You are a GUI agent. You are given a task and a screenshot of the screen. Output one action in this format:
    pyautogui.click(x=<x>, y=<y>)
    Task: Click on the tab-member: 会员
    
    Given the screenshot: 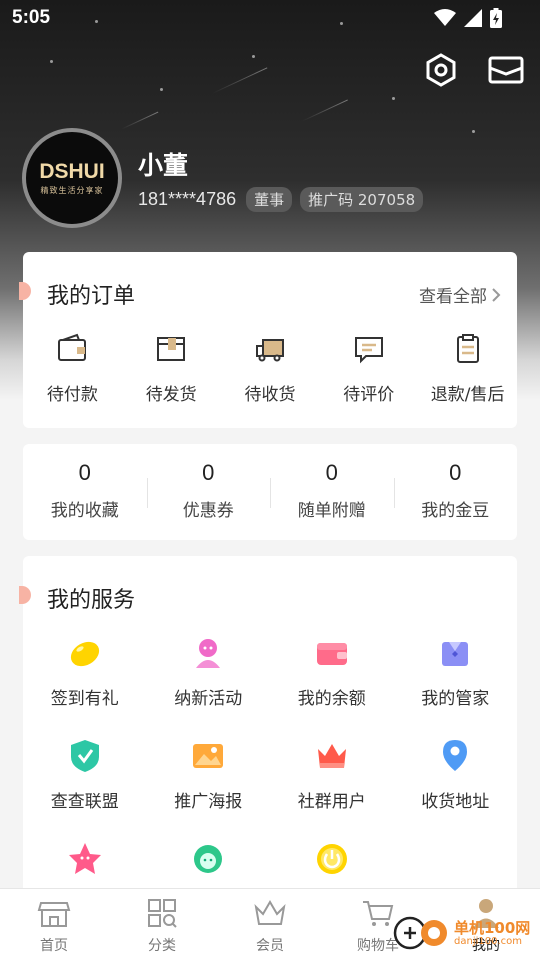 What is the action you would take?
    pyautogui.click(x=270, y=924)
    